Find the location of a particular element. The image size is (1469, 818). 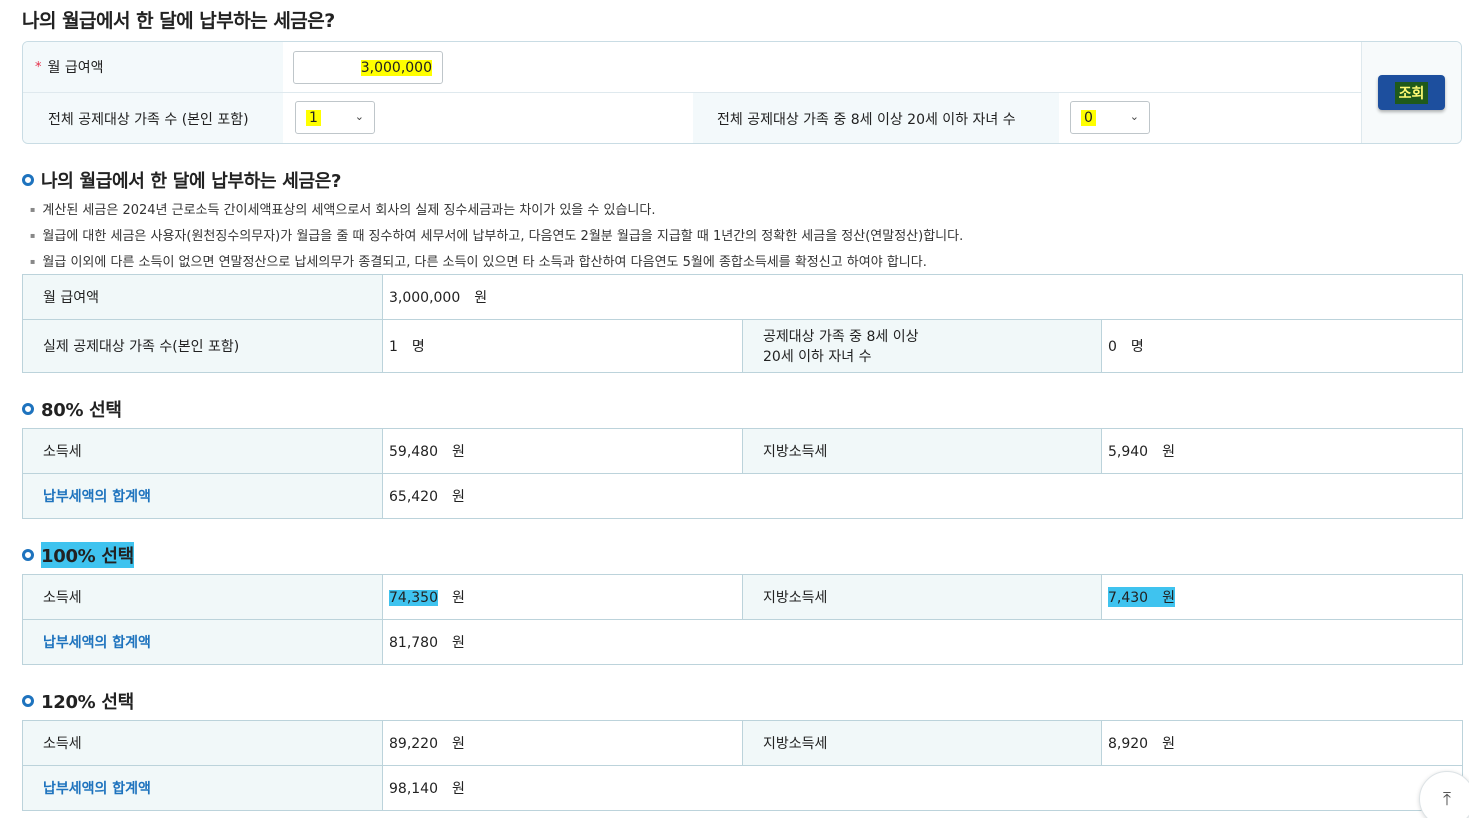

table-row: 월 급여액 3,000,000 원 is located at coordinates (743, 297).